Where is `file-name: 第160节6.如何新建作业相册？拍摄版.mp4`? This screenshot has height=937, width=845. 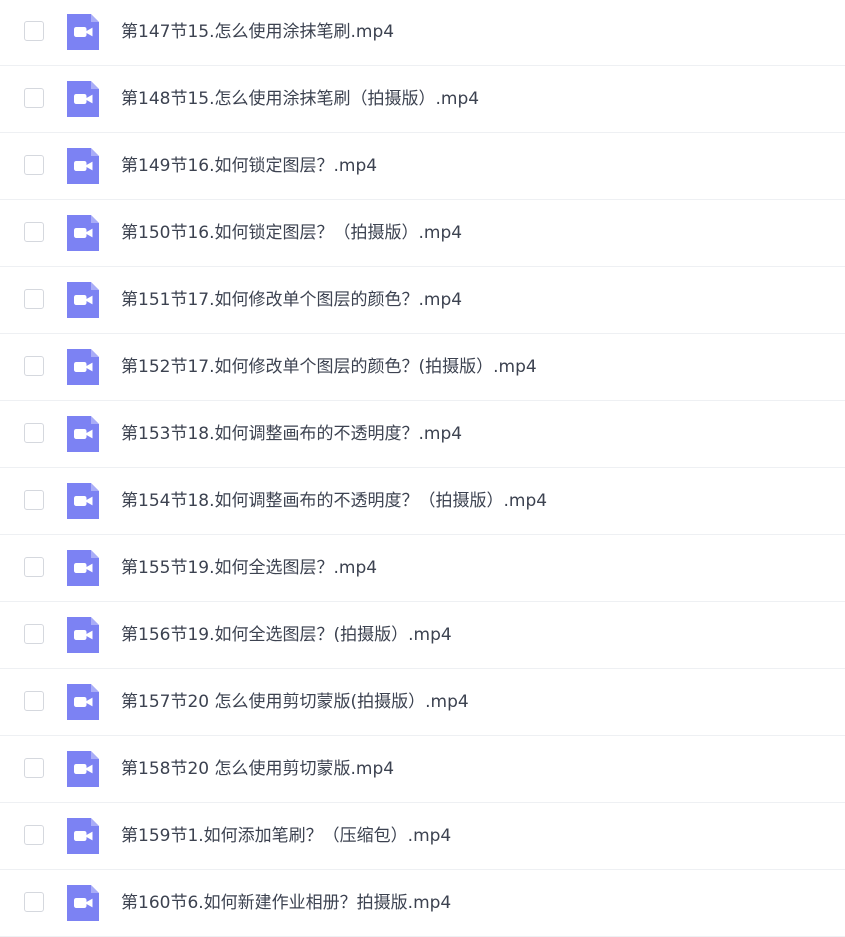 file-name: 第160节6.如何新建作业相册？拍摄版.mp4 is located at coordinates (286, 903).